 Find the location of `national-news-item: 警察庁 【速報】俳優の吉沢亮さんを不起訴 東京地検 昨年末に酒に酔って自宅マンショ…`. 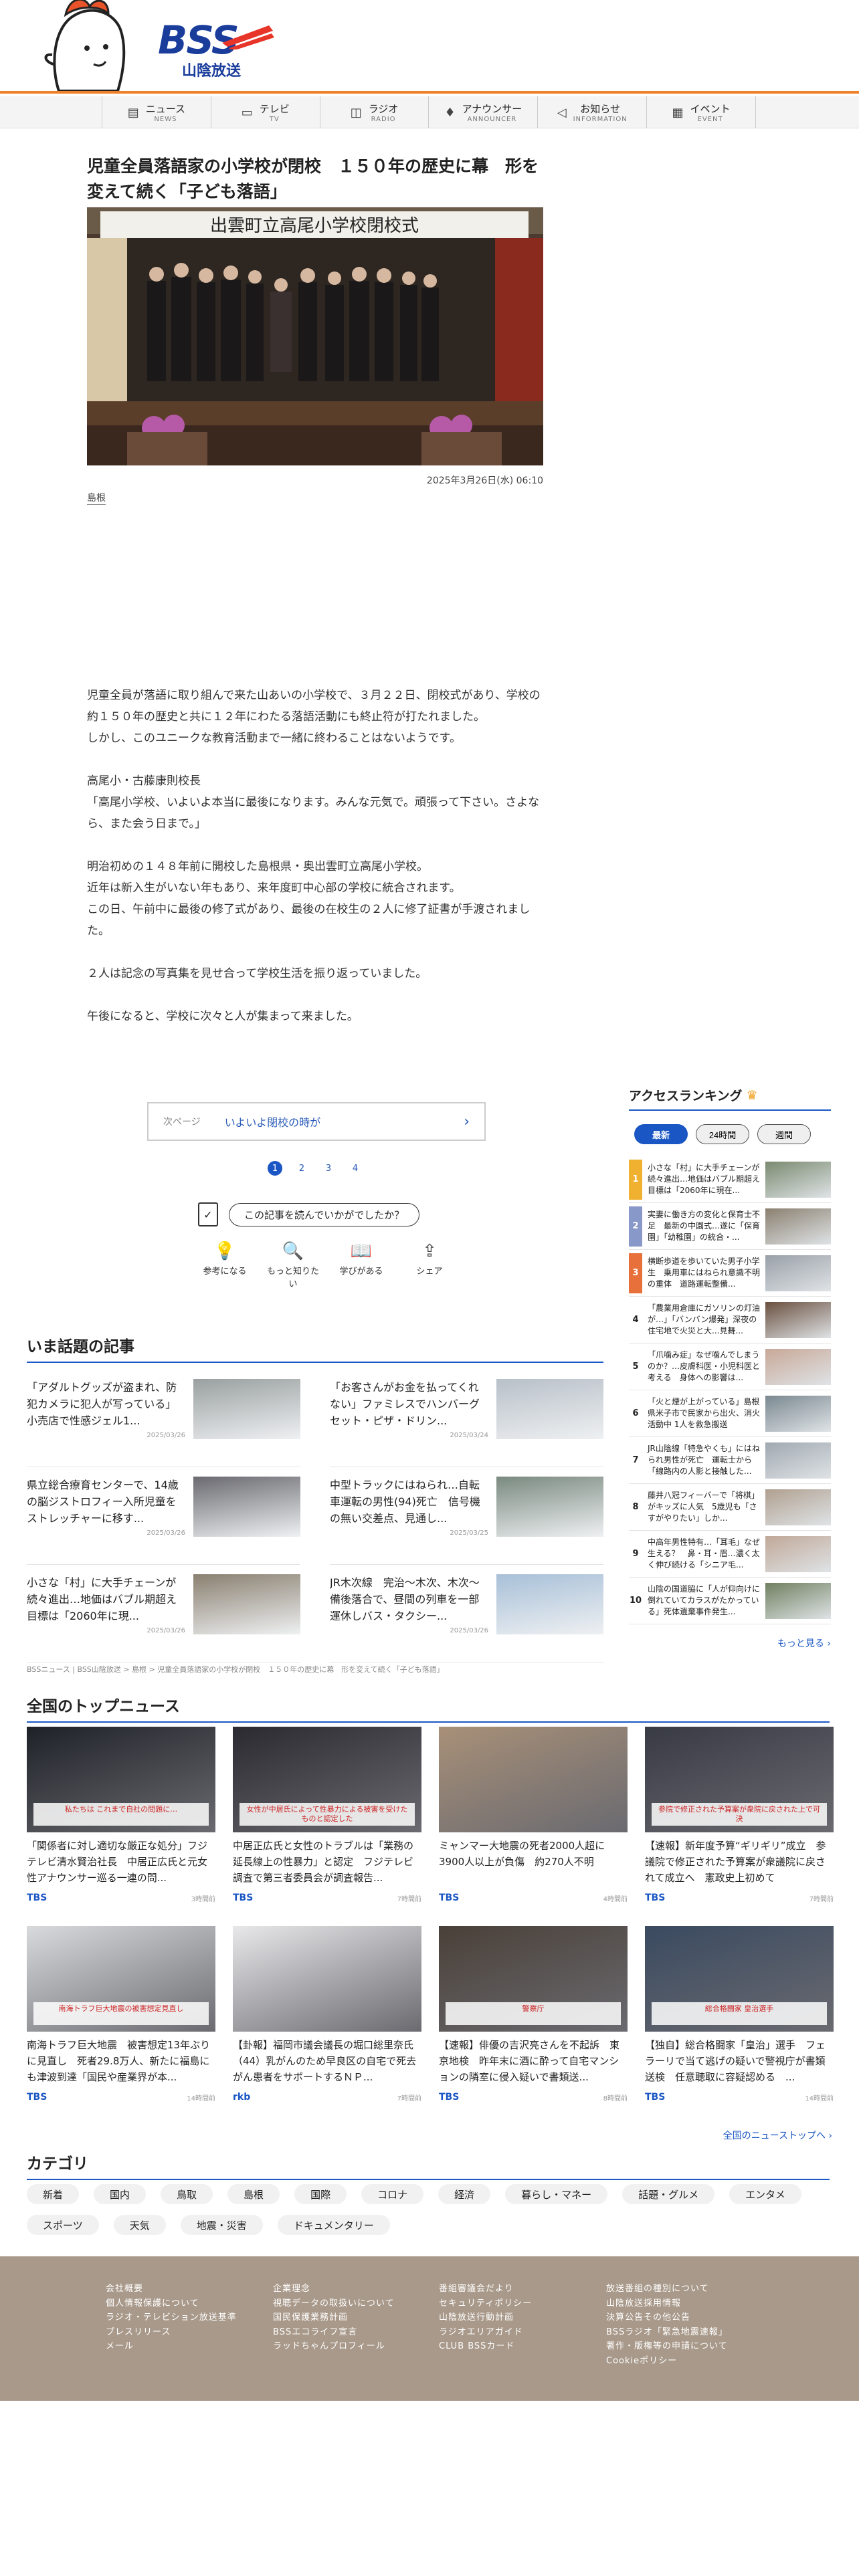

national-news-item: 警察庁 【速報】俳優の吉沢亮さんを不起訴 東京地検 昨年末に酒に酔って自宅マンショ… is located at coordinates (533, 2015).